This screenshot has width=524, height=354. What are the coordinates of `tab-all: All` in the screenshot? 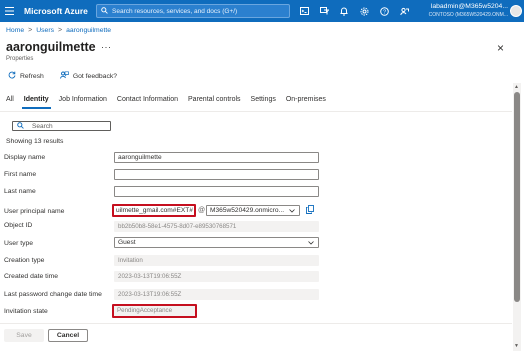 It's located at (13, 101).